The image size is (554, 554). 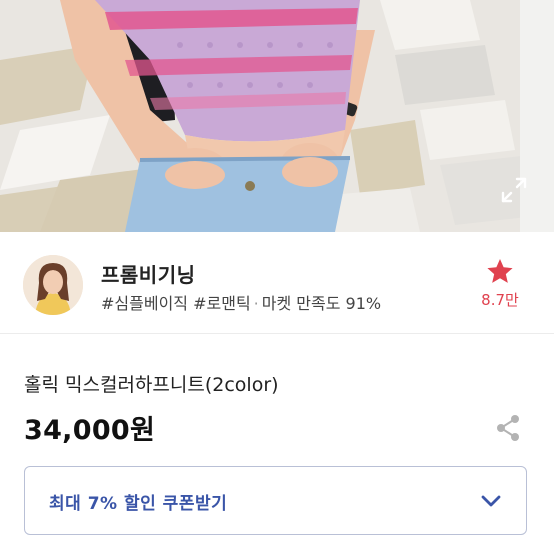 I want to click on seller-hashtags: #심플베이직 #로맨틱, so click(x=176, y=303).